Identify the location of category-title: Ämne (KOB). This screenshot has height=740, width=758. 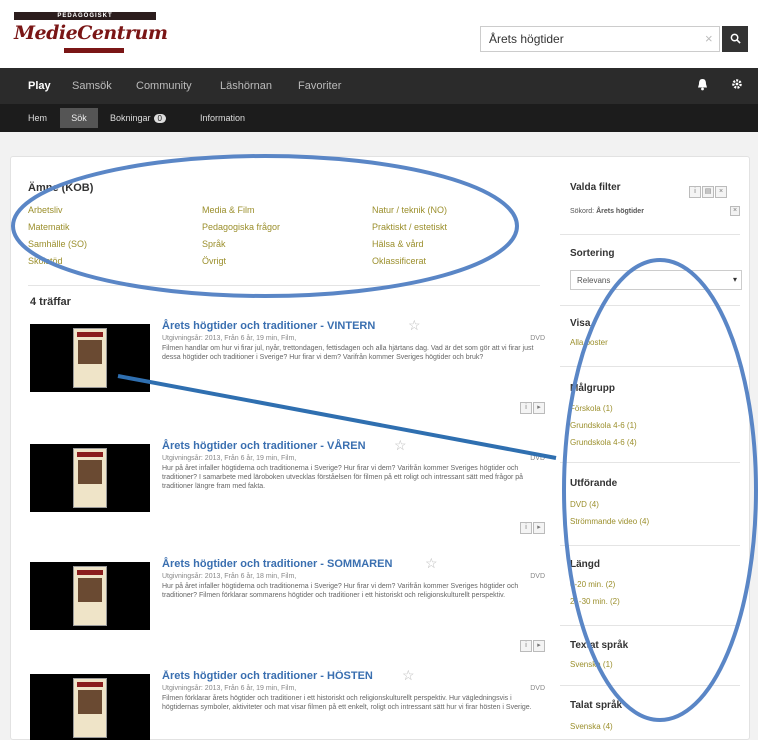
(61, 188).